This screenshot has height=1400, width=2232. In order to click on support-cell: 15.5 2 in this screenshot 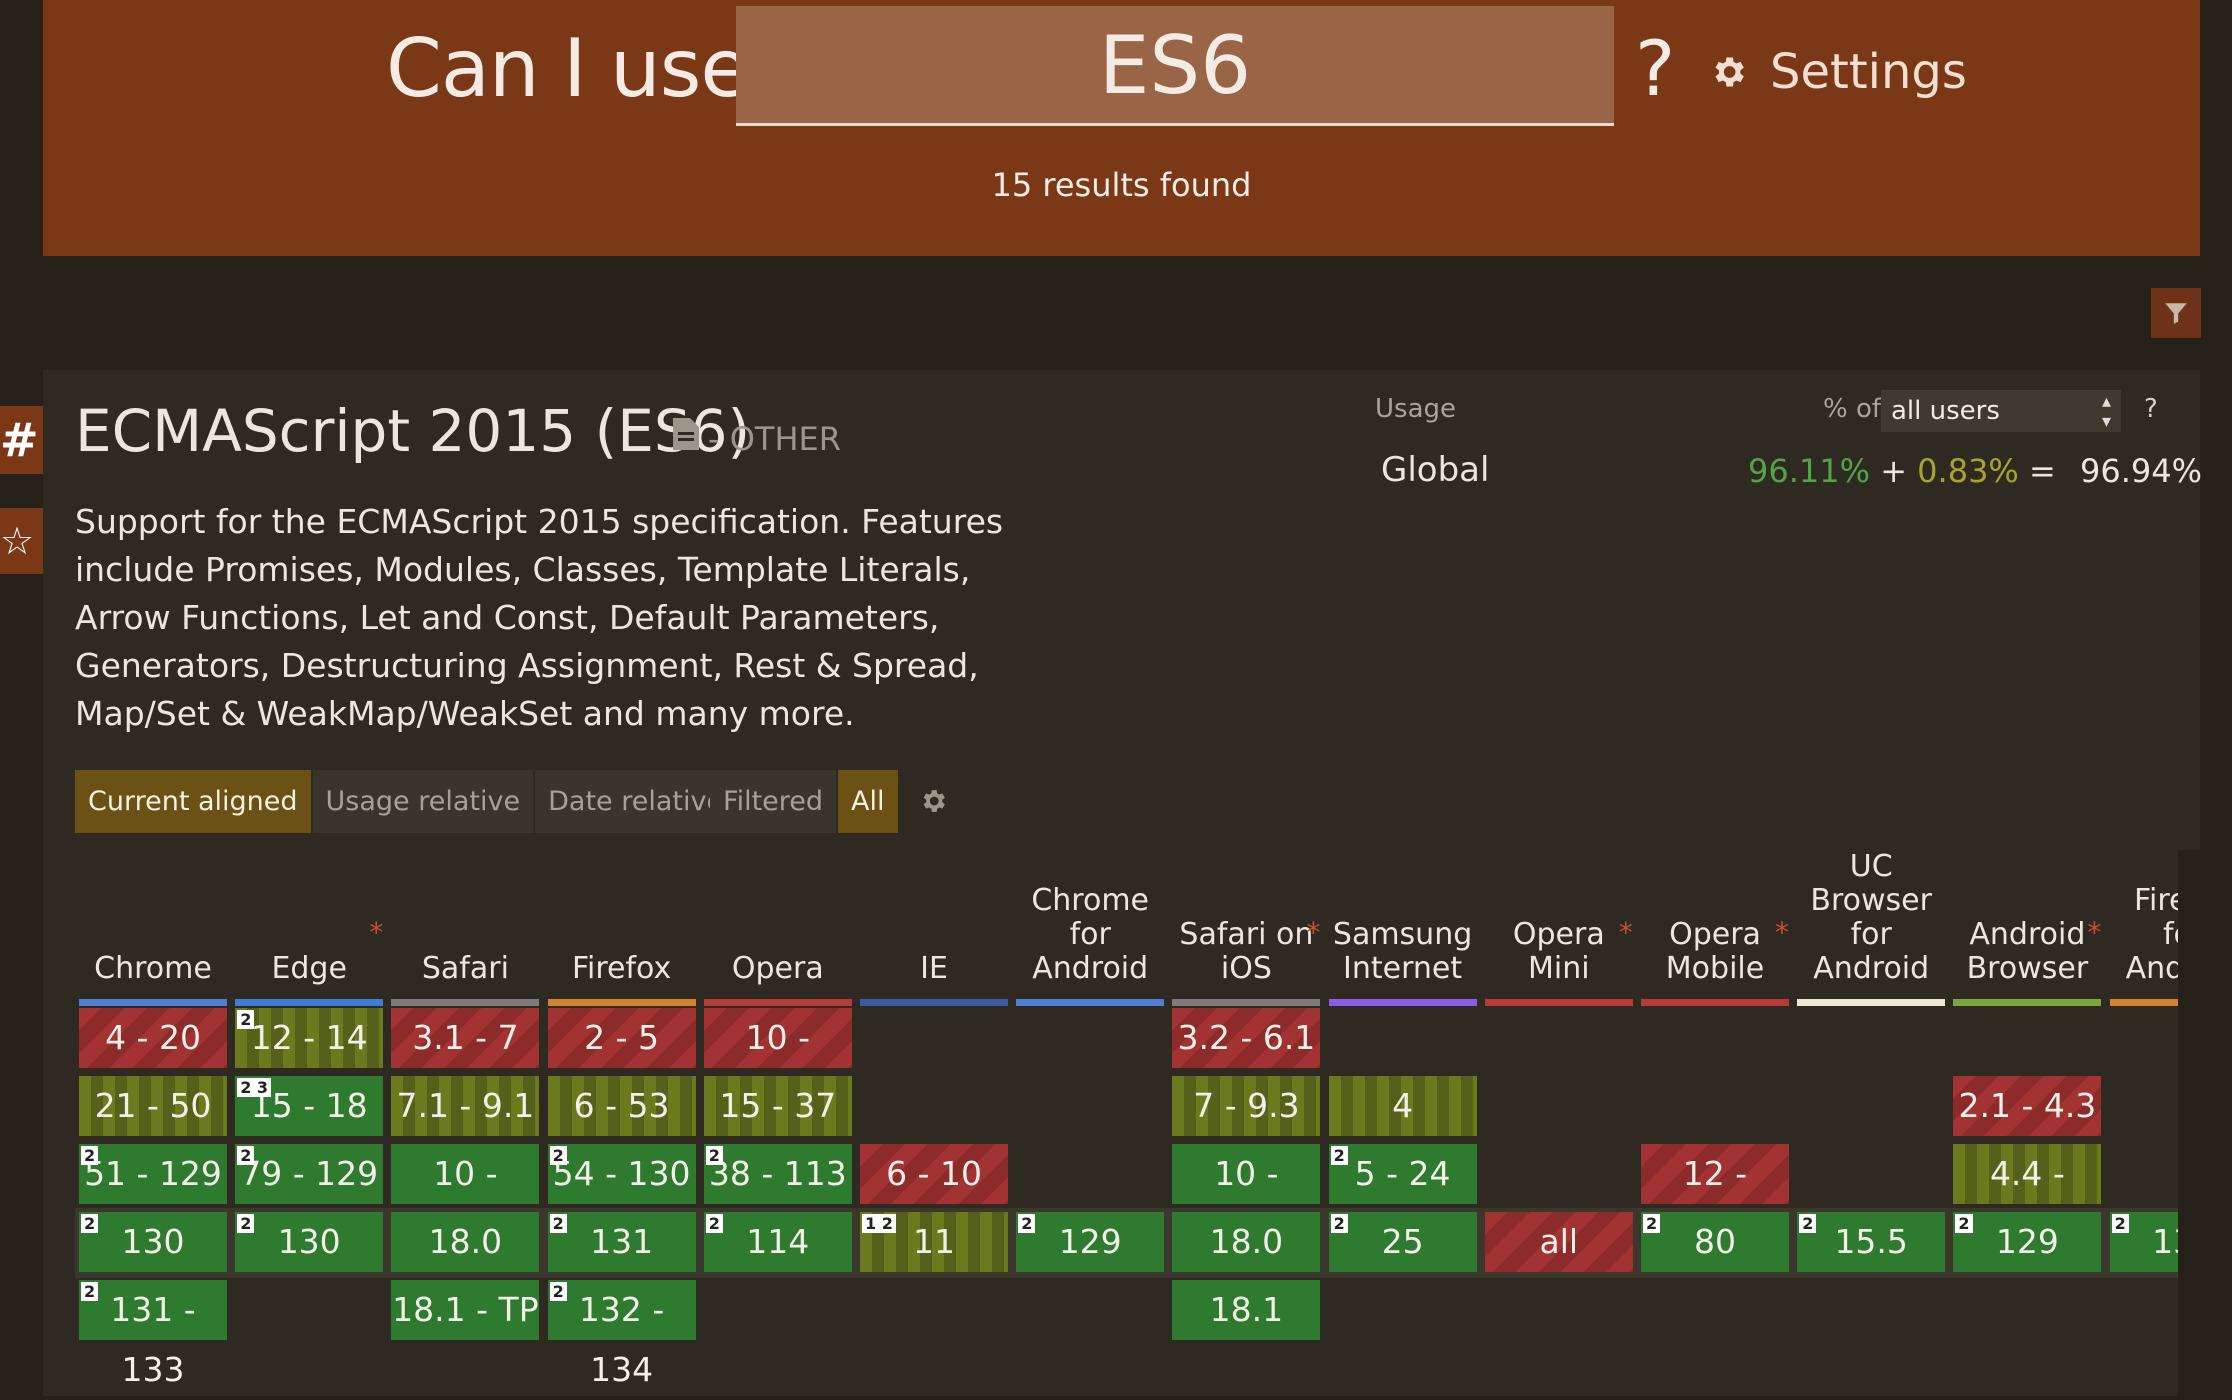, I will do `click(1871, 1242)`.